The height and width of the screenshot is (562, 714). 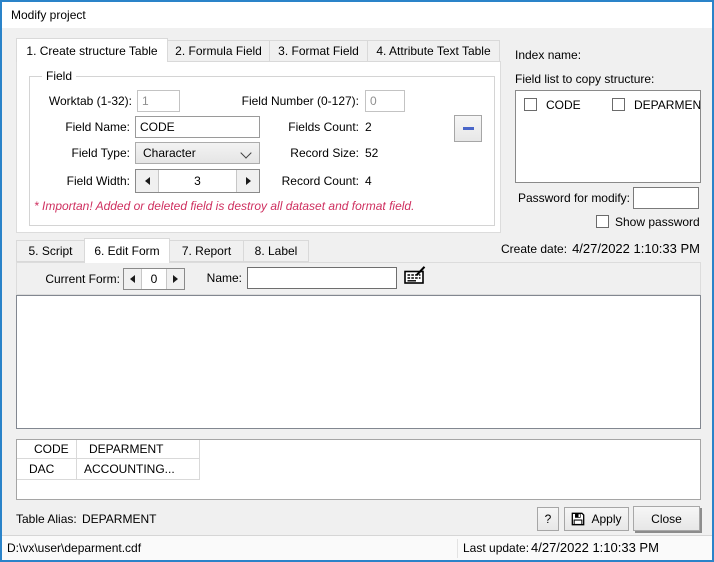 I want to click on status-last-update-value: 4/27/2022 1:10:33 PM, so click(x=595, y=547).